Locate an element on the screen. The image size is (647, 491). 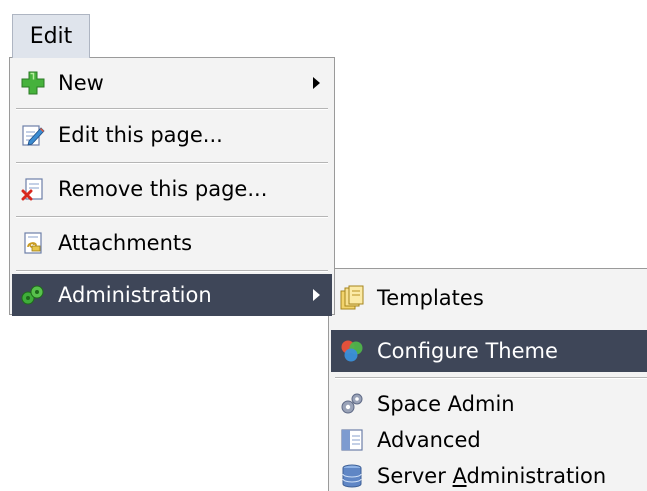
remove-page-icon is located at coordinates (33, 189).